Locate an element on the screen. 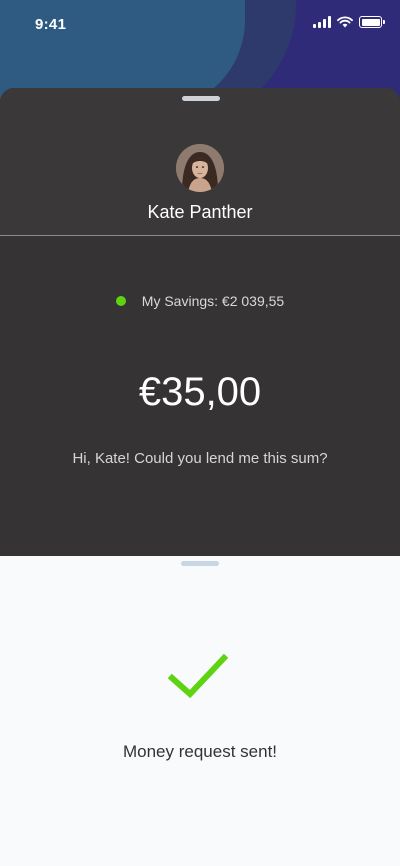  request-message: Hi, Kate! Could you lend me this sum? is located at coordinates (200, 458).